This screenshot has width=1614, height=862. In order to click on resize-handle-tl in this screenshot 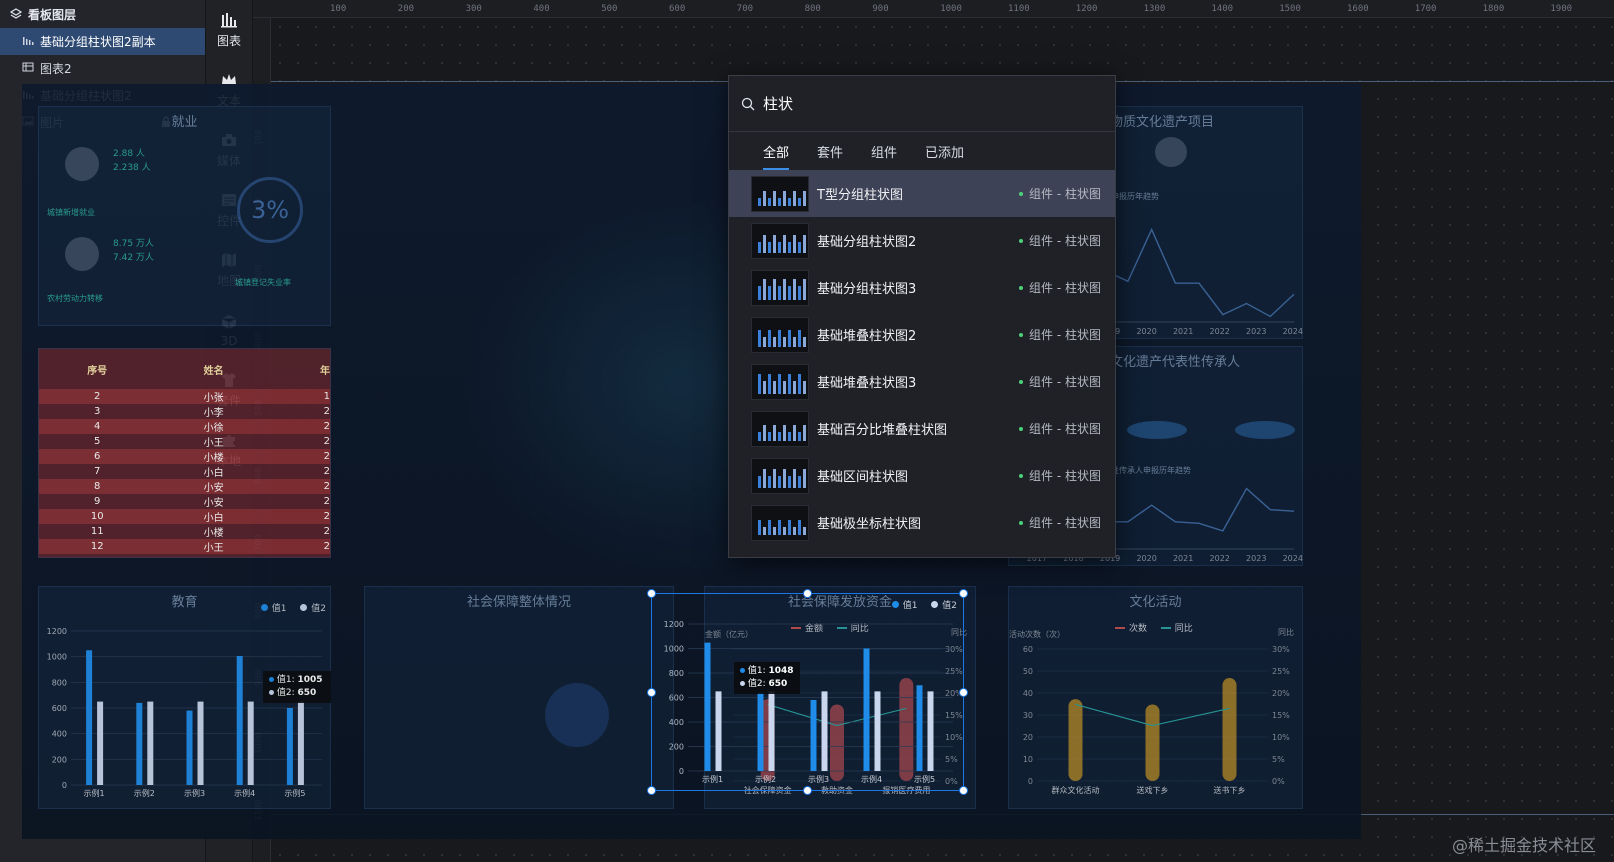, I will do `click(651, 593)`.